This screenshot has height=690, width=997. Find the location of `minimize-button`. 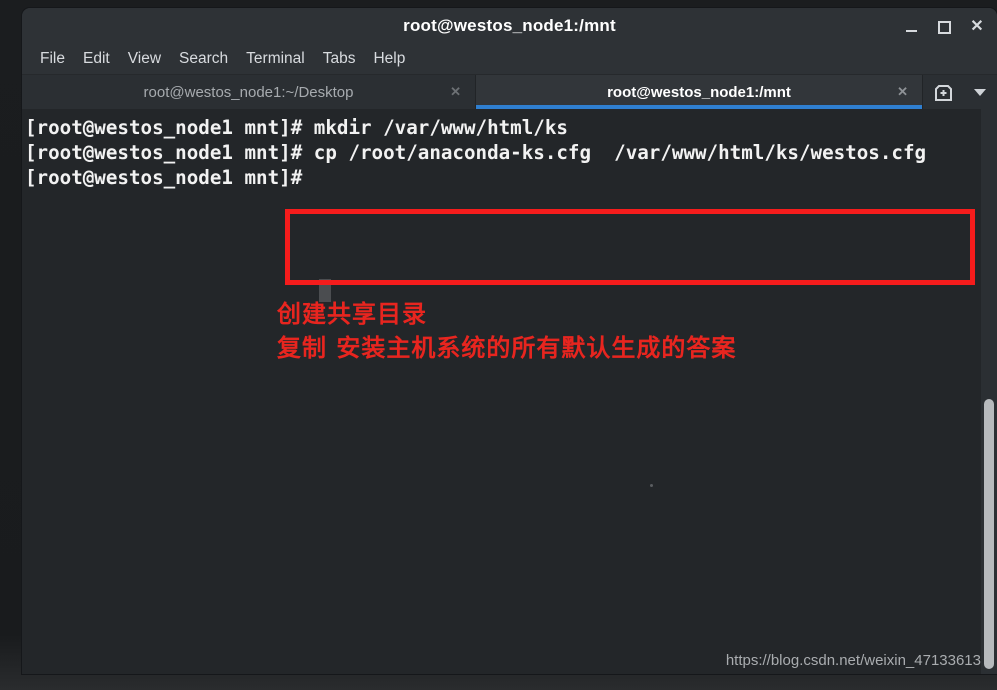

minimize-button is located at coordinates (911, 27).